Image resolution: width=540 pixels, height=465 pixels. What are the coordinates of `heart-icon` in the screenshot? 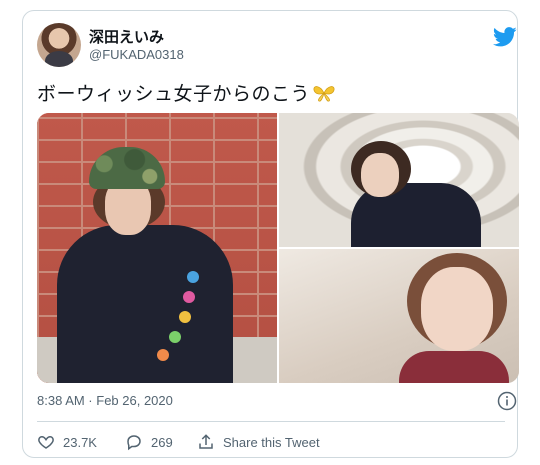 It's located at (46, 442).